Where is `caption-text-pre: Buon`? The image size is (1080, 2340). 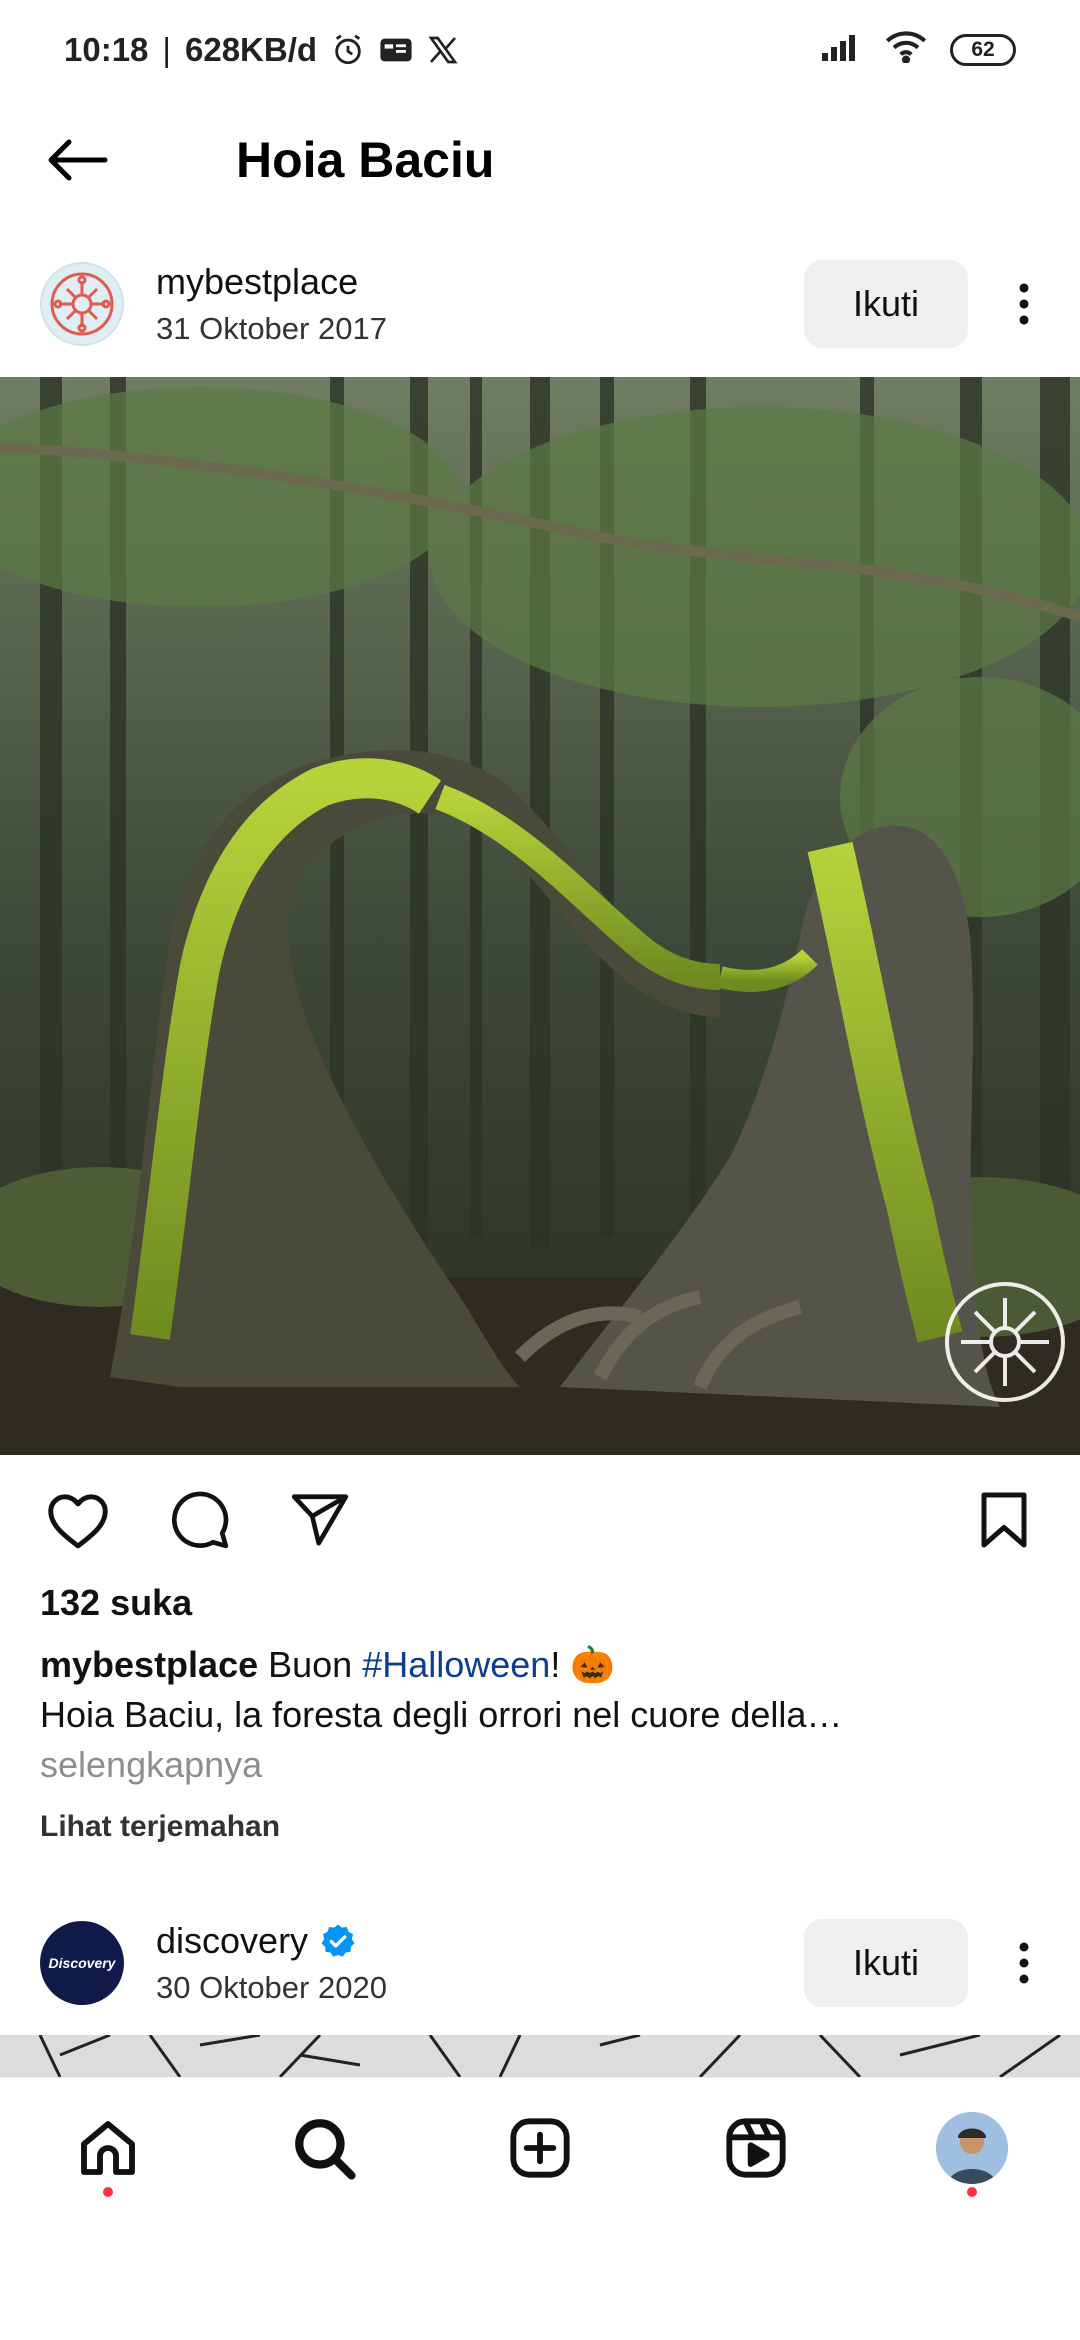
caption-text-pre: Buon is located at coordinates (315, 1664).